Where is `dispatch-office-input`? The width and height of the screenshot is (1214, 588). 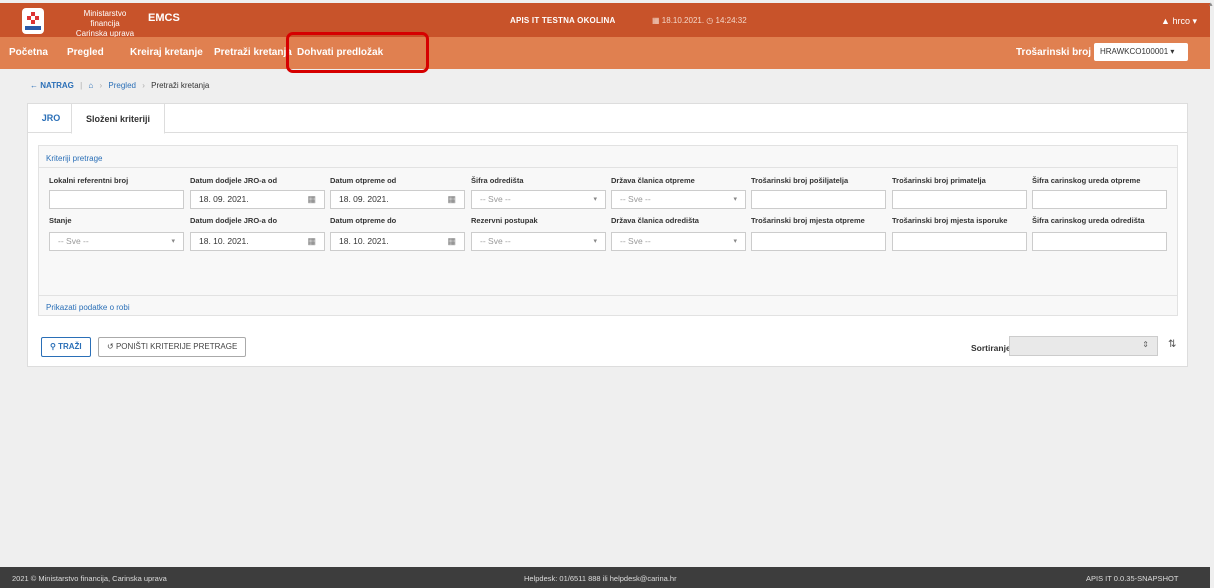 dispatch-office-input is located at coordinates (1099, 199).